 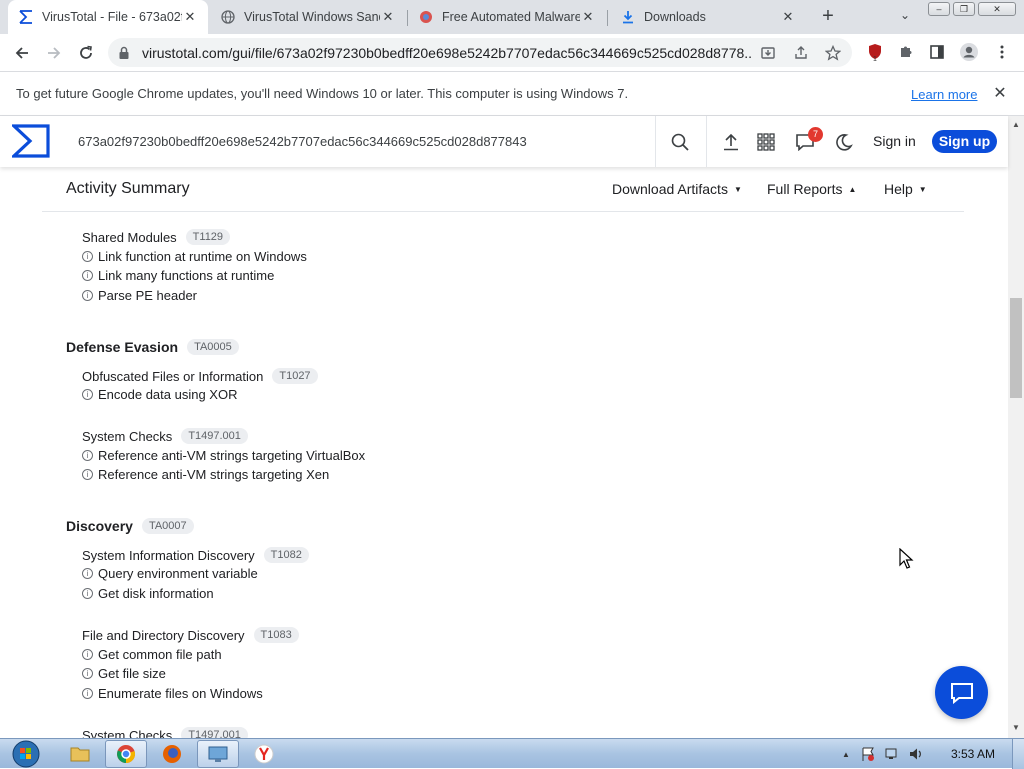 What do you see at coordinates (944, 94) in the screenshot?
I see `learn-more-link: Learn more` at bounding box center [944, 94].